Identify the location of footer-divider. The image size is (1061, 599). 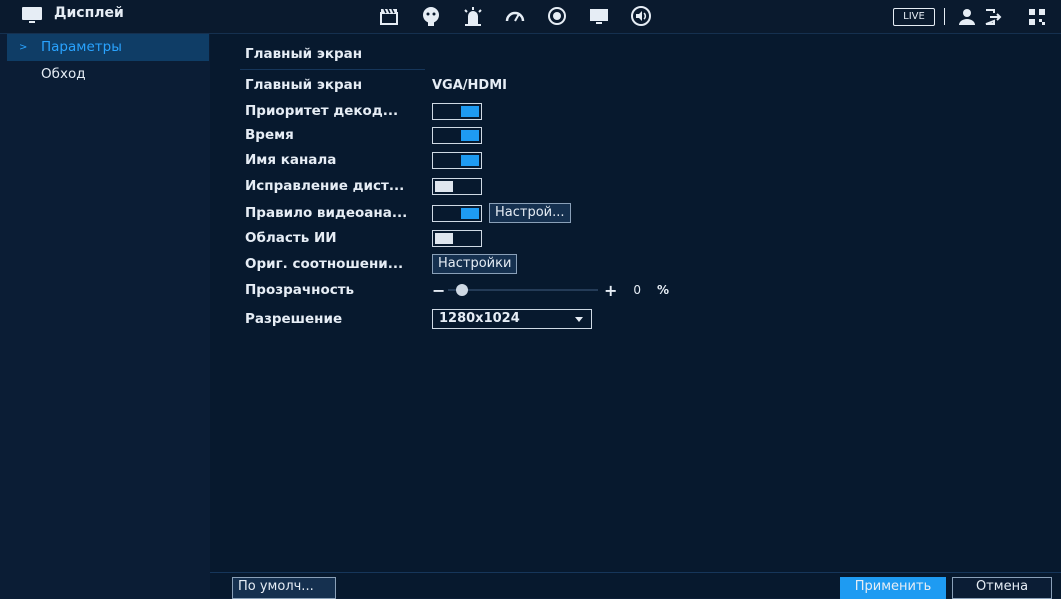
(635, 572).